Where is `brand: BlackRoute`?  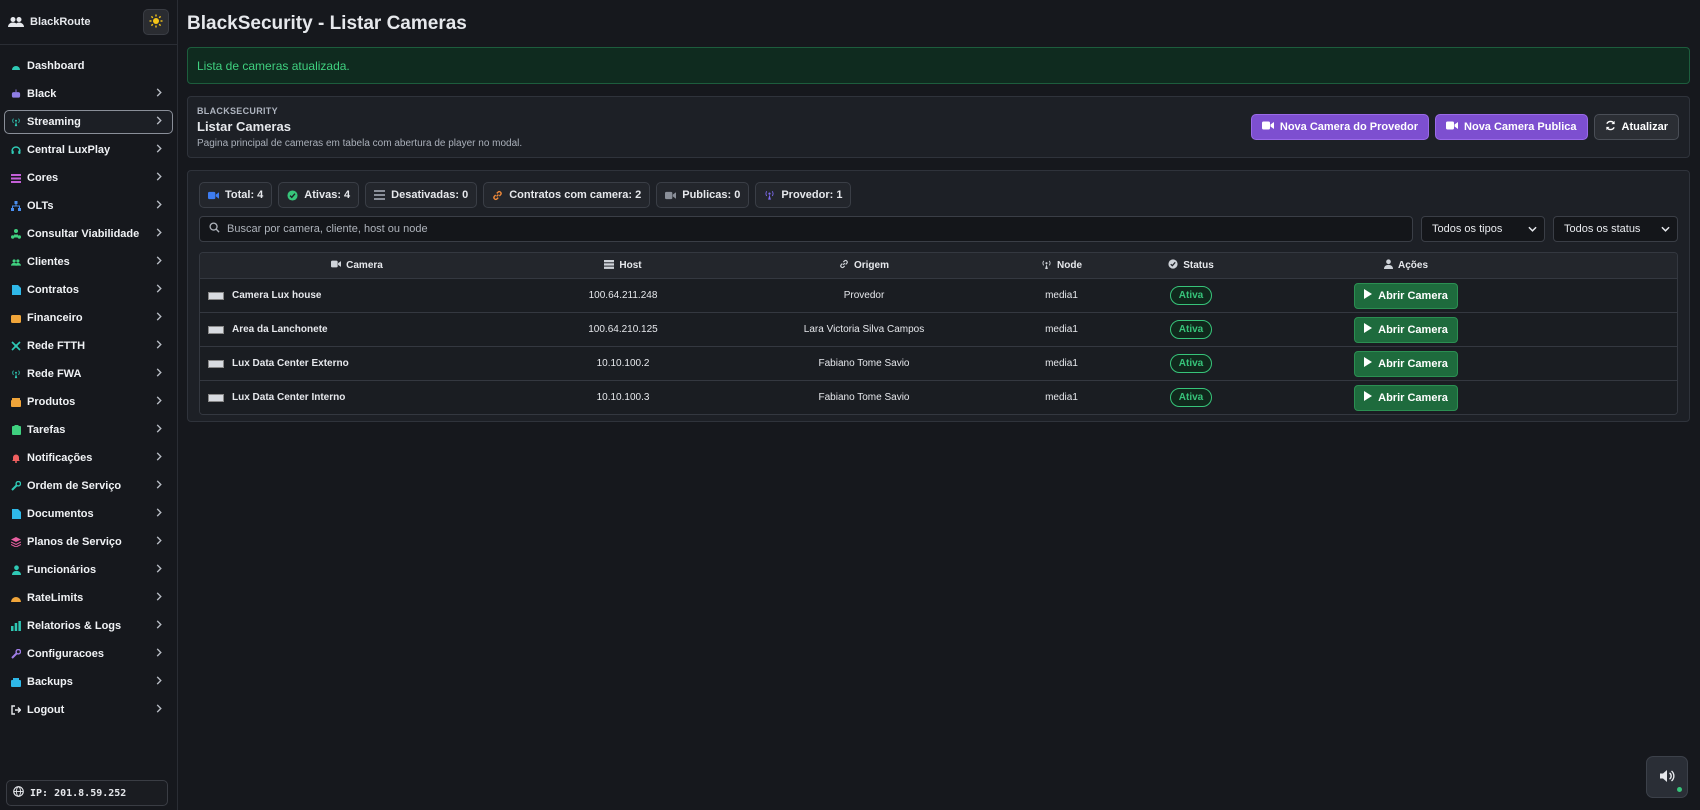 brand: BlackRoute is located at coordinates (49, 22).